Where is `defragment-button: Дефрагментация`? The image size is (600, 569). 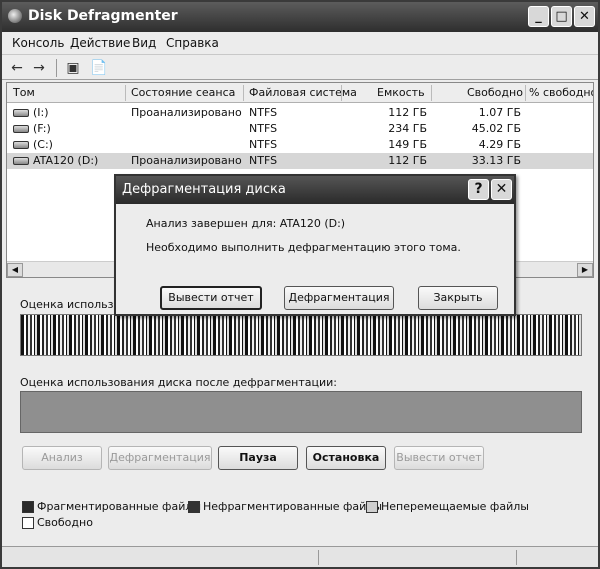
defragment-button: Дефрагментация is located at coordinates (160, 458).